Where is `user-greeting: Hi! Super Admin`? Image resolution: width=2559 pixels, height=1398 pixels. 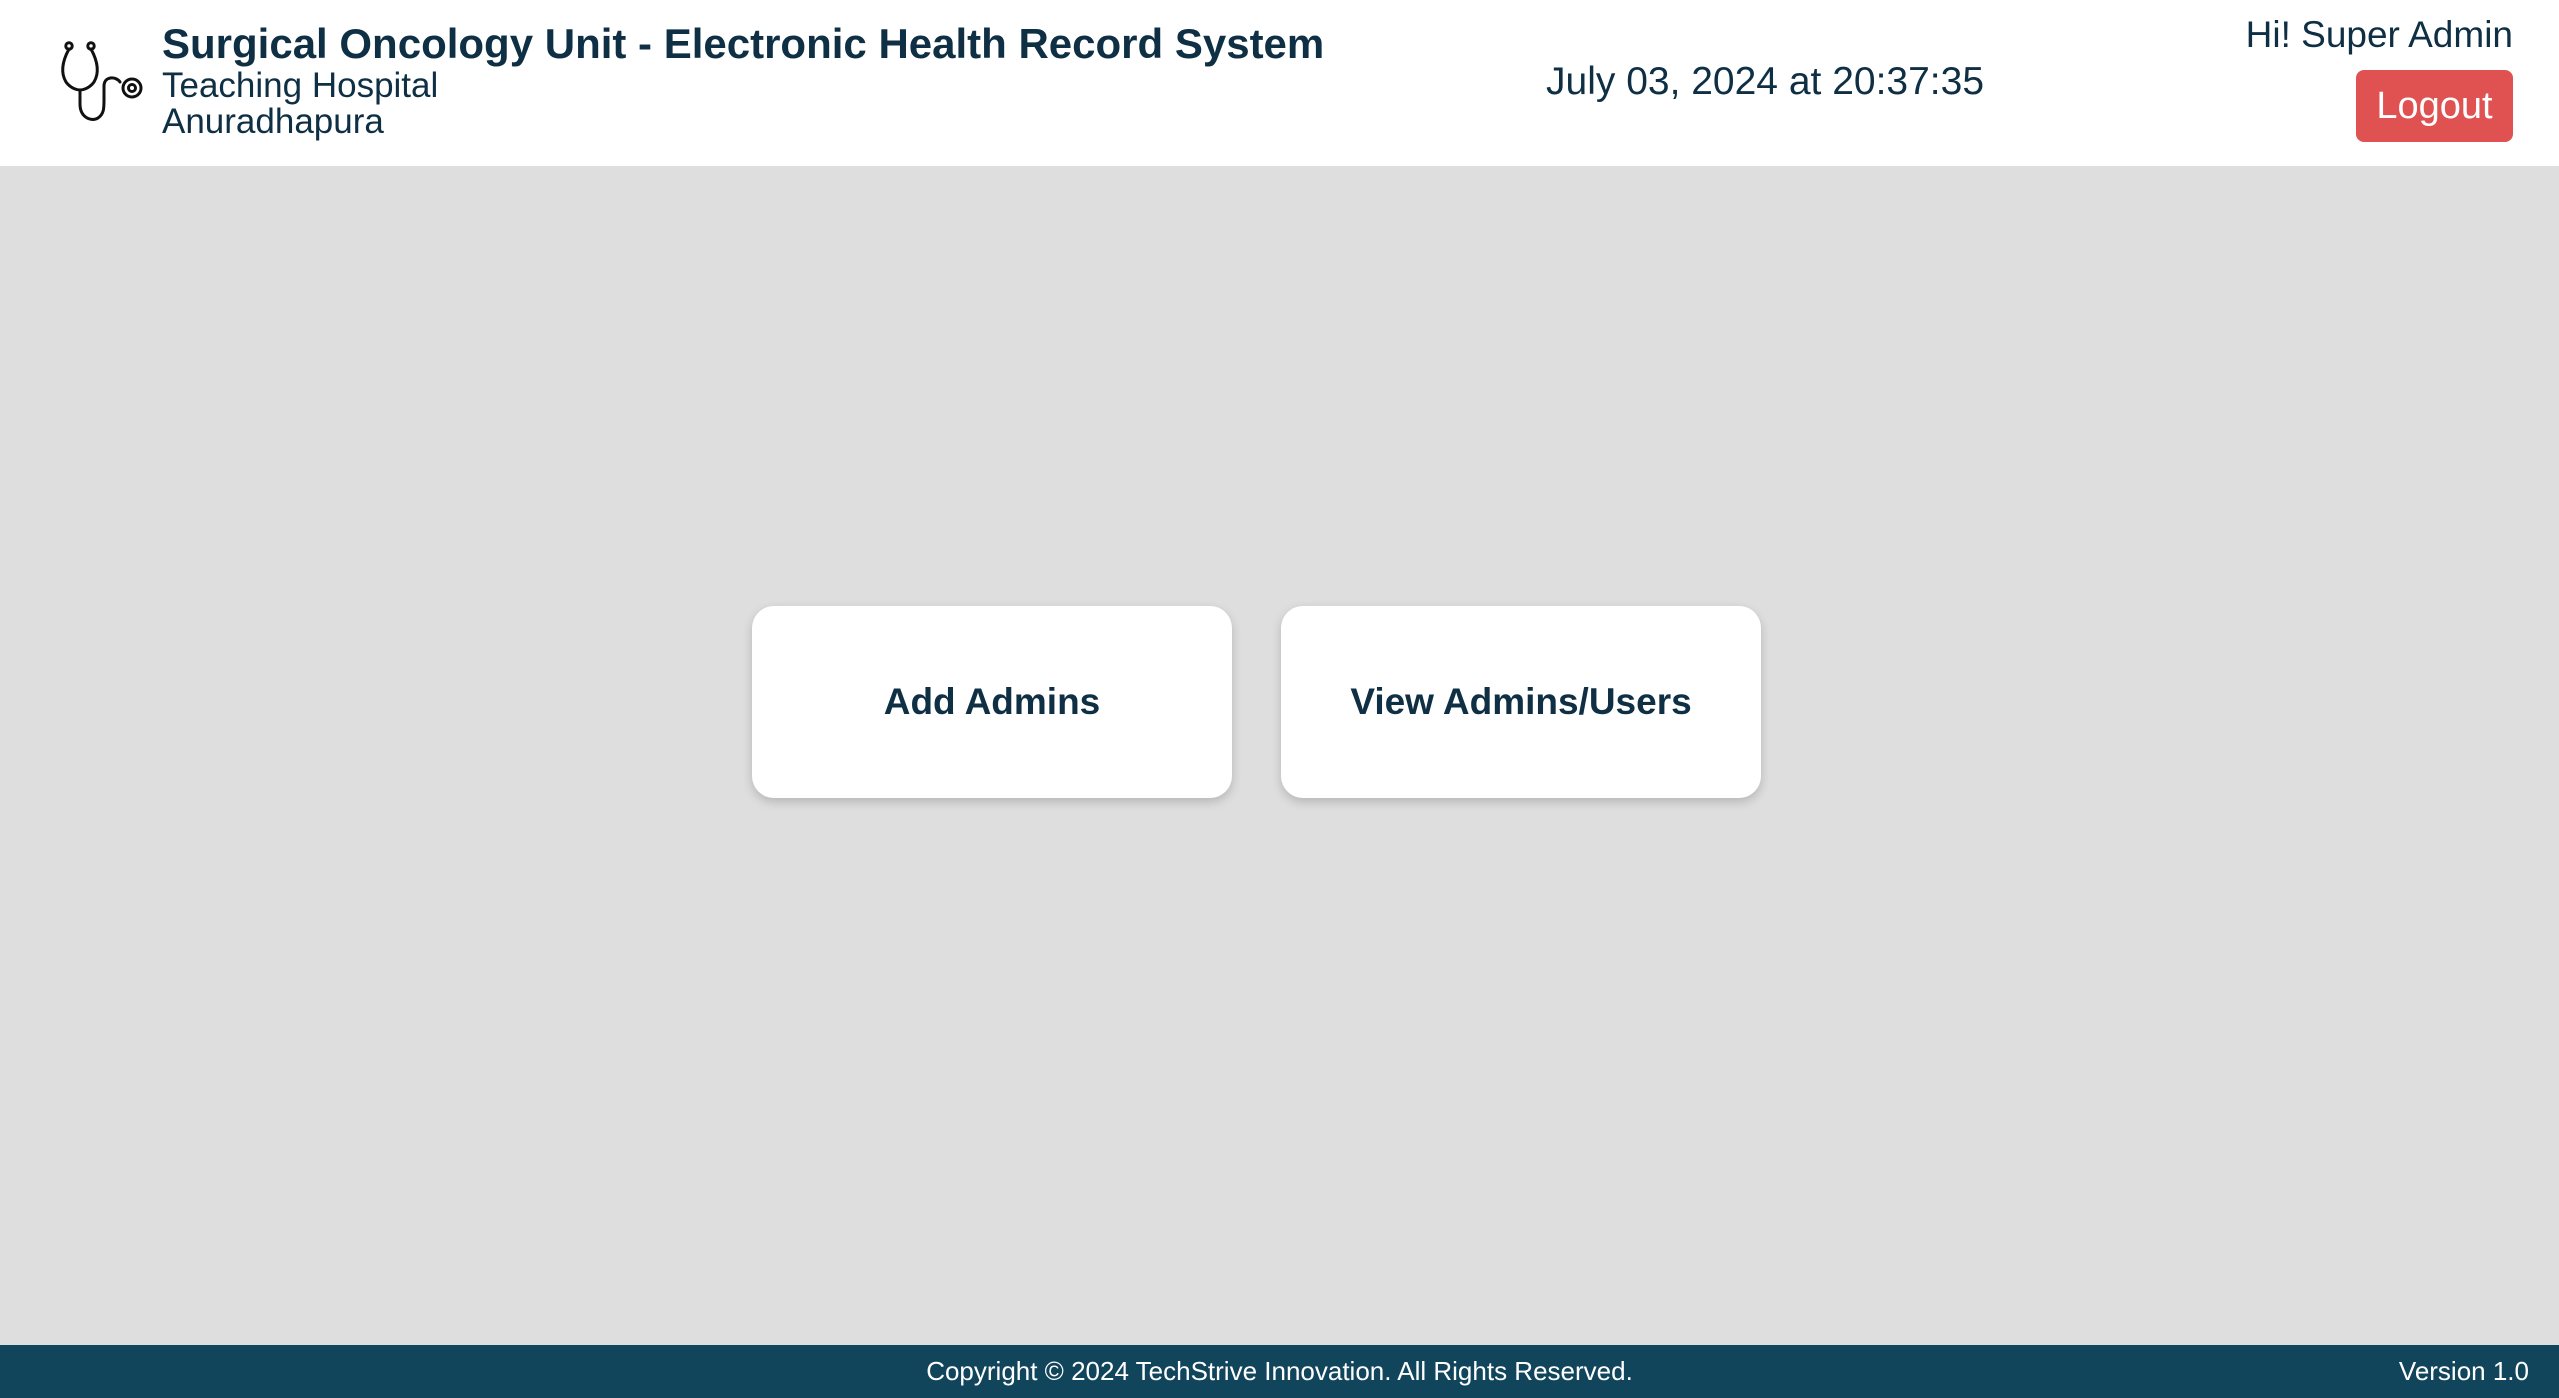 user-greeting: Hi! Super Admin is located at coordinates (2379, 34).